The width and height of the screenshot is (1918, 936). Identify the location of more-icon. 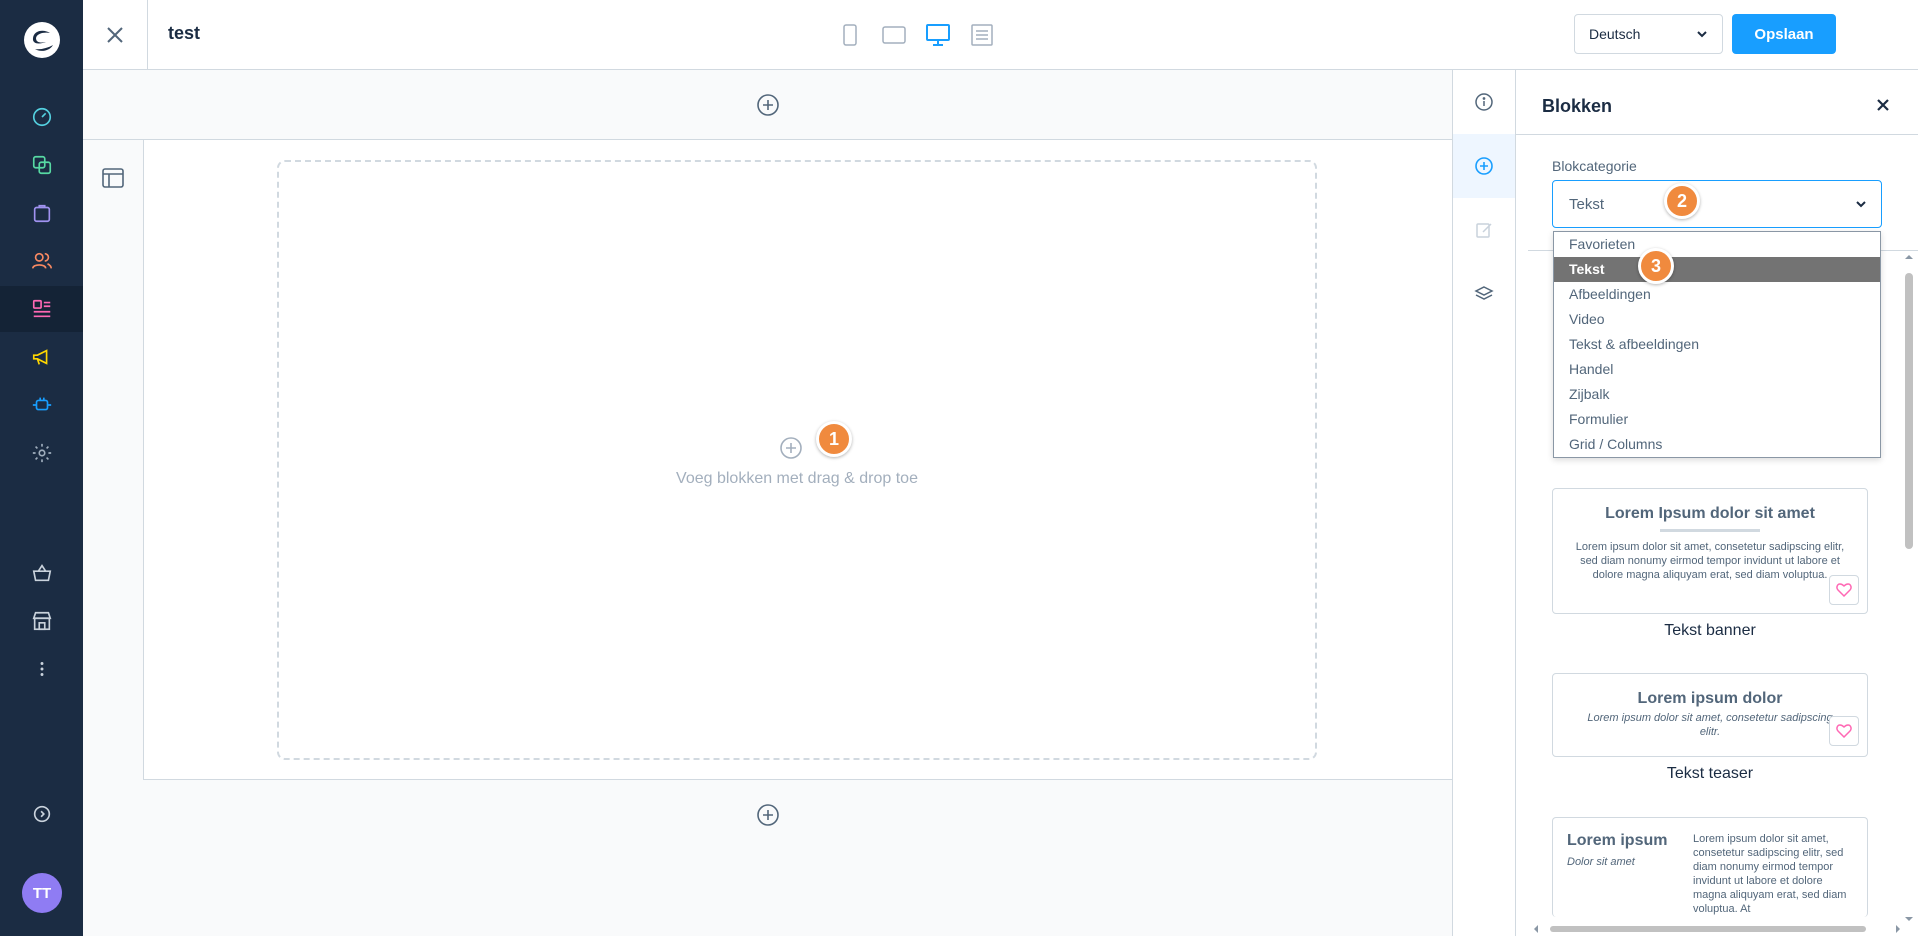
(41, 669).